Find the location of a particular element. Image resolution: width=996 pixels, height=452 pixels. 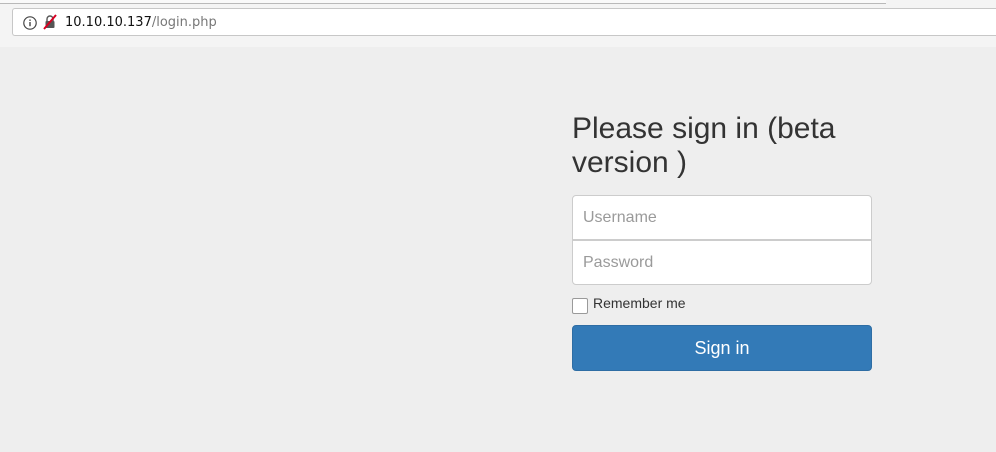

remember-me-label: Remember me is located at coordinates (639, 303).